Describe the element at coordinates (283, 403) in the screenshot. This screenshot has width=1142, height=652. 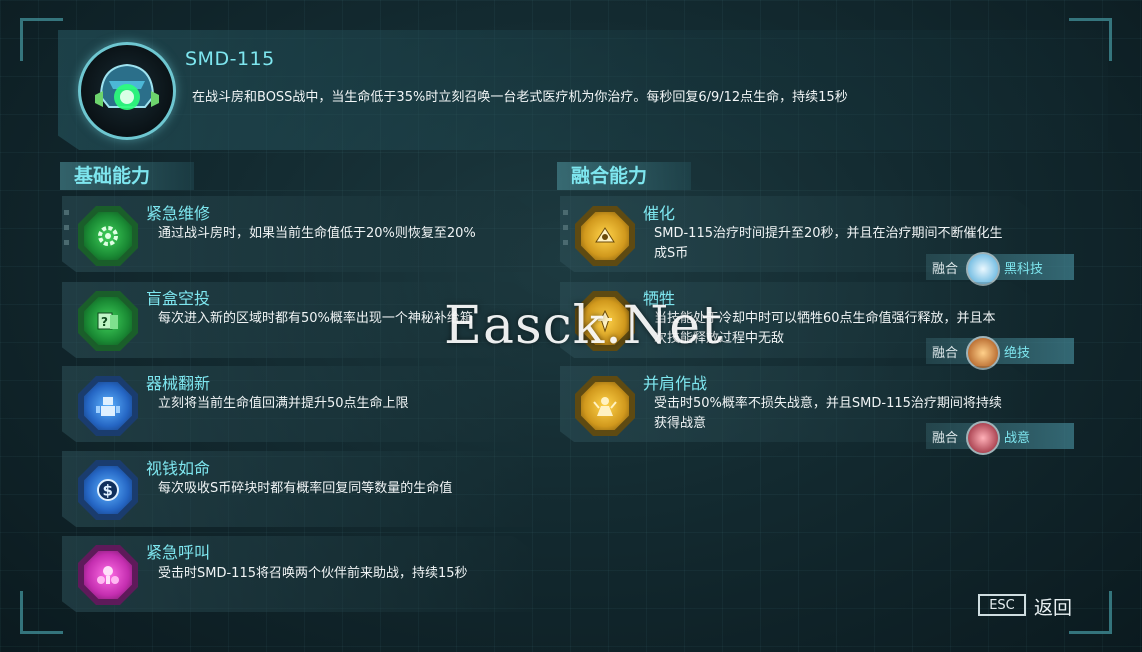
I see `ability-description: 立刻将当前生命值回满并提升50点生命上限` at that location.